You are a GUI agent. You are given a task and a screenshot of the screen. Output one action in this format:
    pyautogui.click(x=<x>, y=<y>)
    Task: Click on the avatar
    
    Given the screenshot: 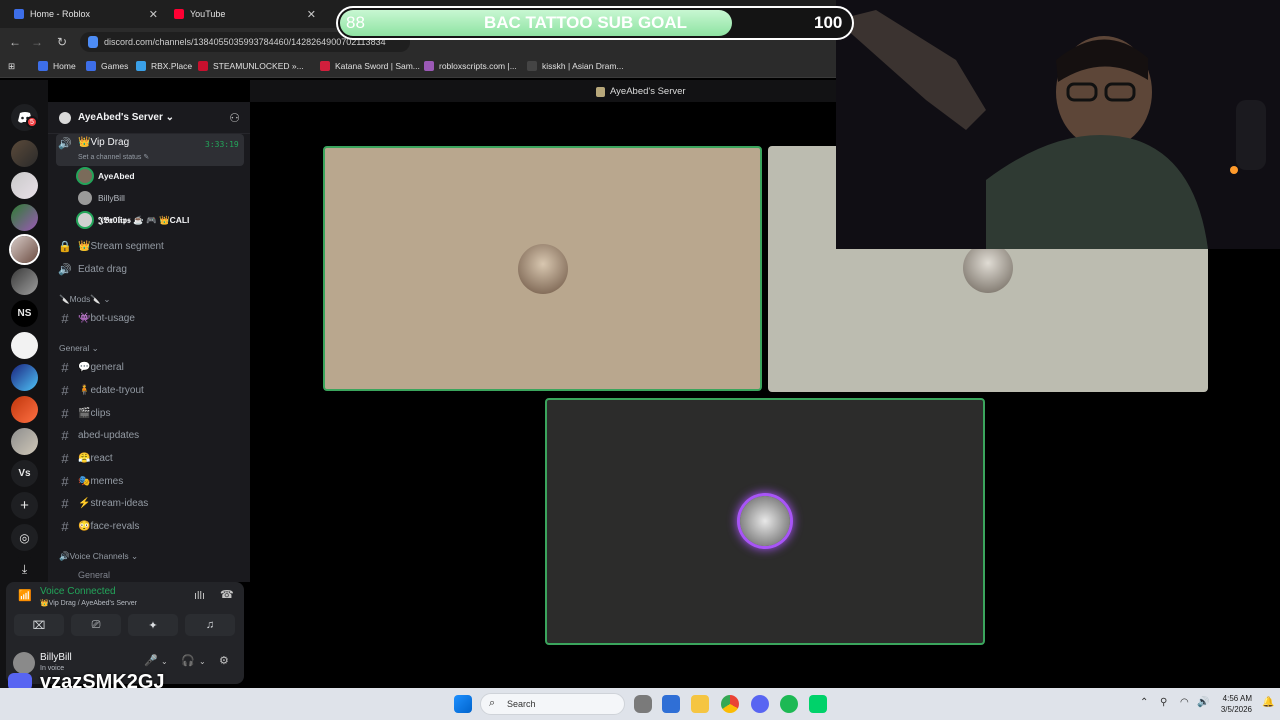 What is the action you would take?
    pyautogui.click(x=85, y=198)
    